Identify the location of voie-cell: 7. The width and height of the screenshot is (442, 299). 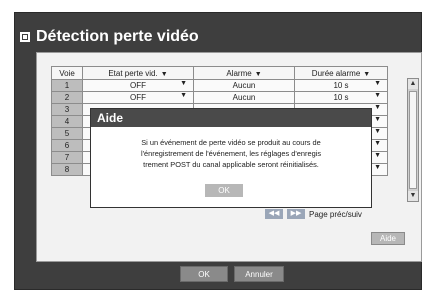
(67, 157).